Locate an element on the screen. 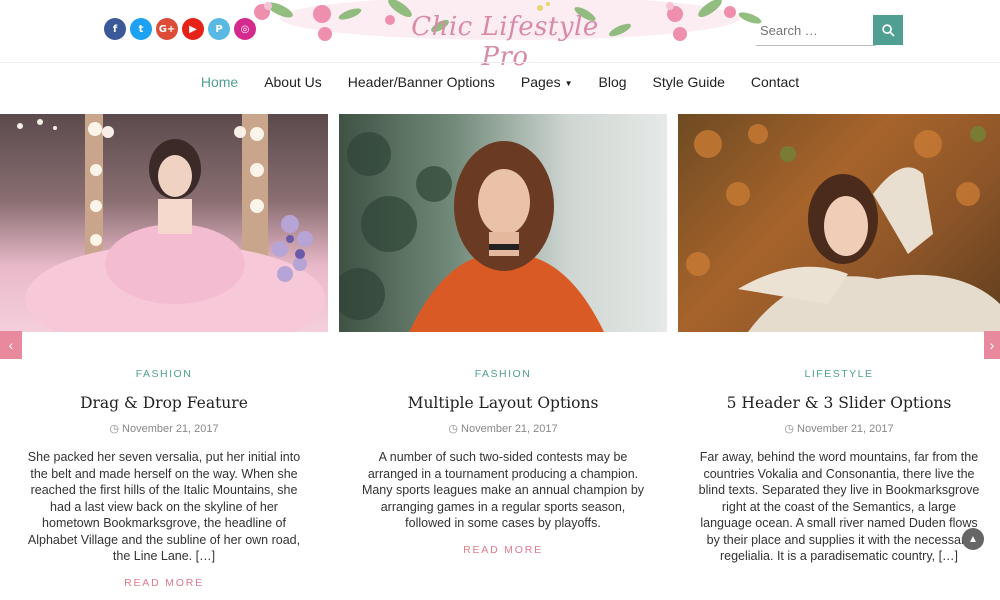 The width and height of the screenshot is (1000, 600). pinterest-icon: P is located at coordinates (219, 29).